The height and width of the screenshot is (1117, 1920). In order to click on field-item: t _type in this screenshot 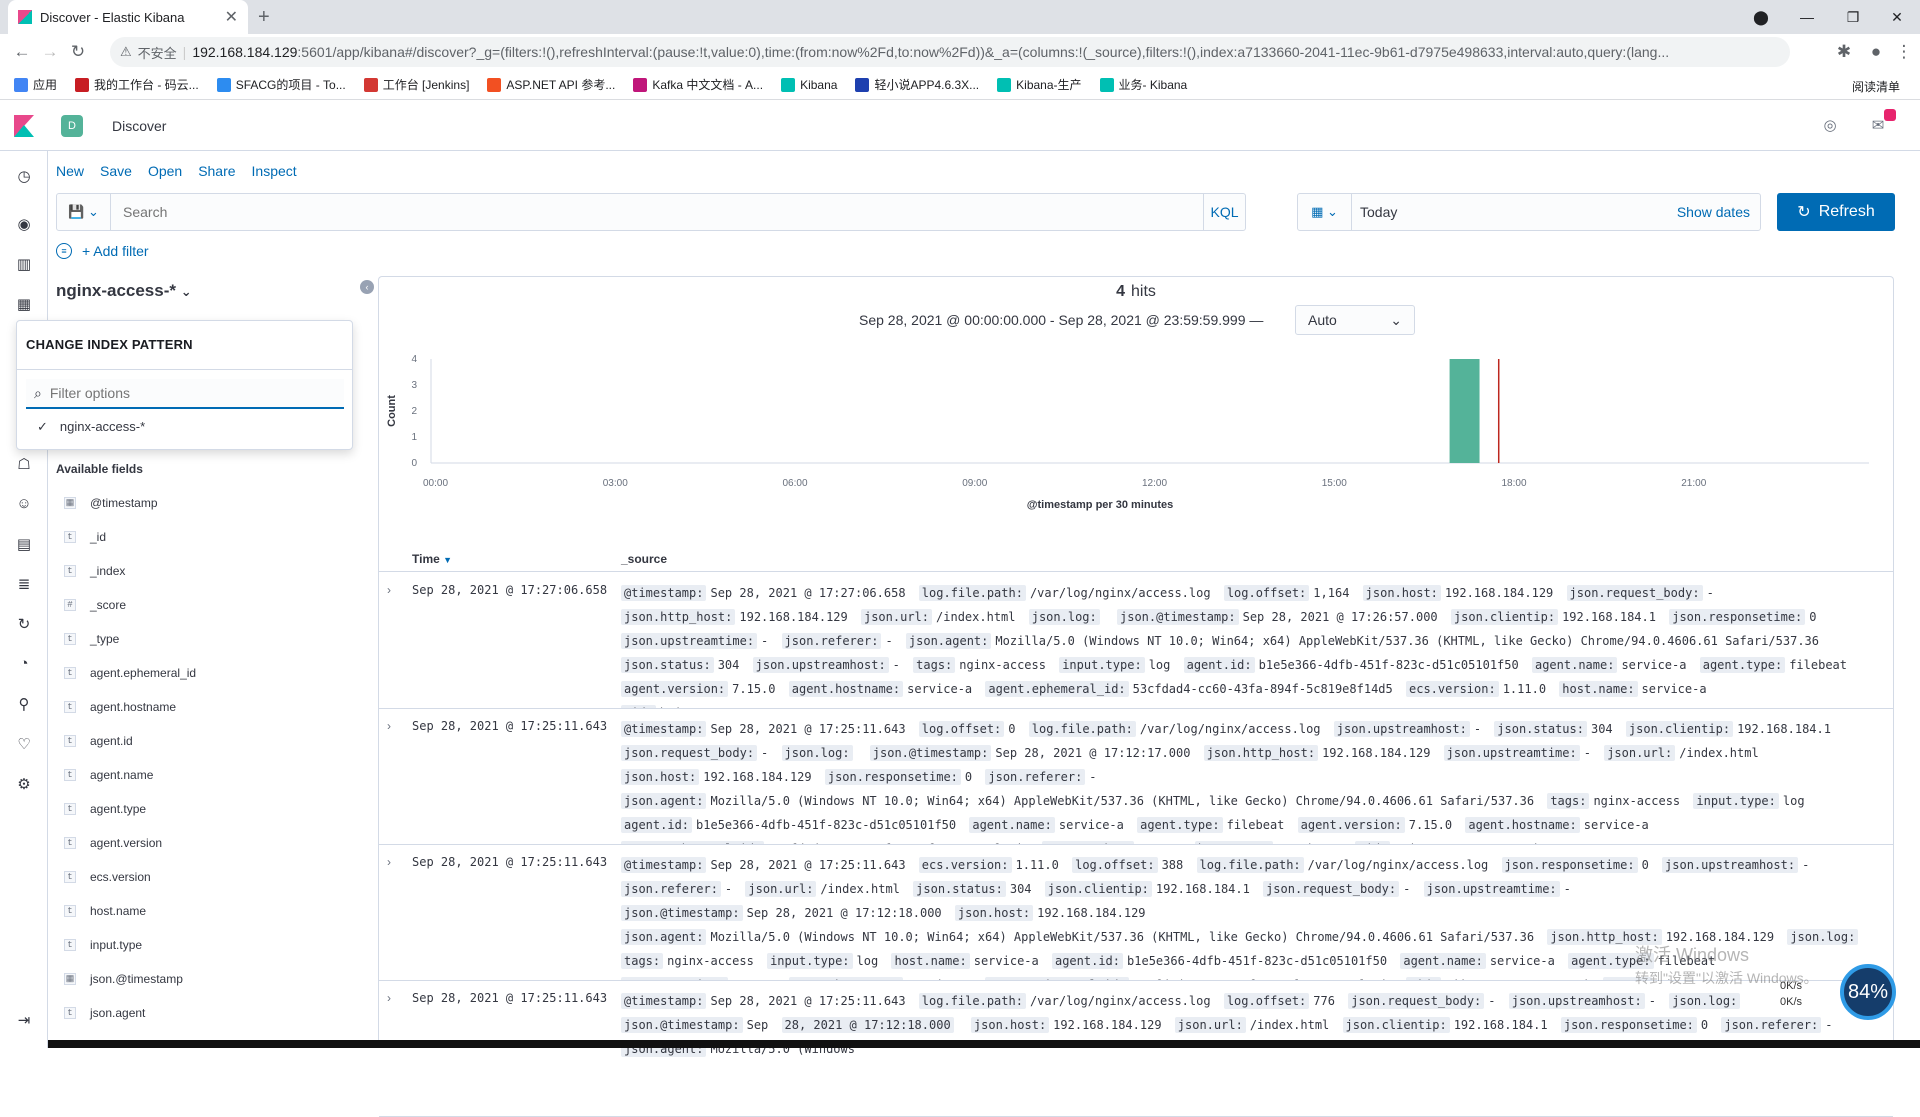, I will do `click(214, 639)`.